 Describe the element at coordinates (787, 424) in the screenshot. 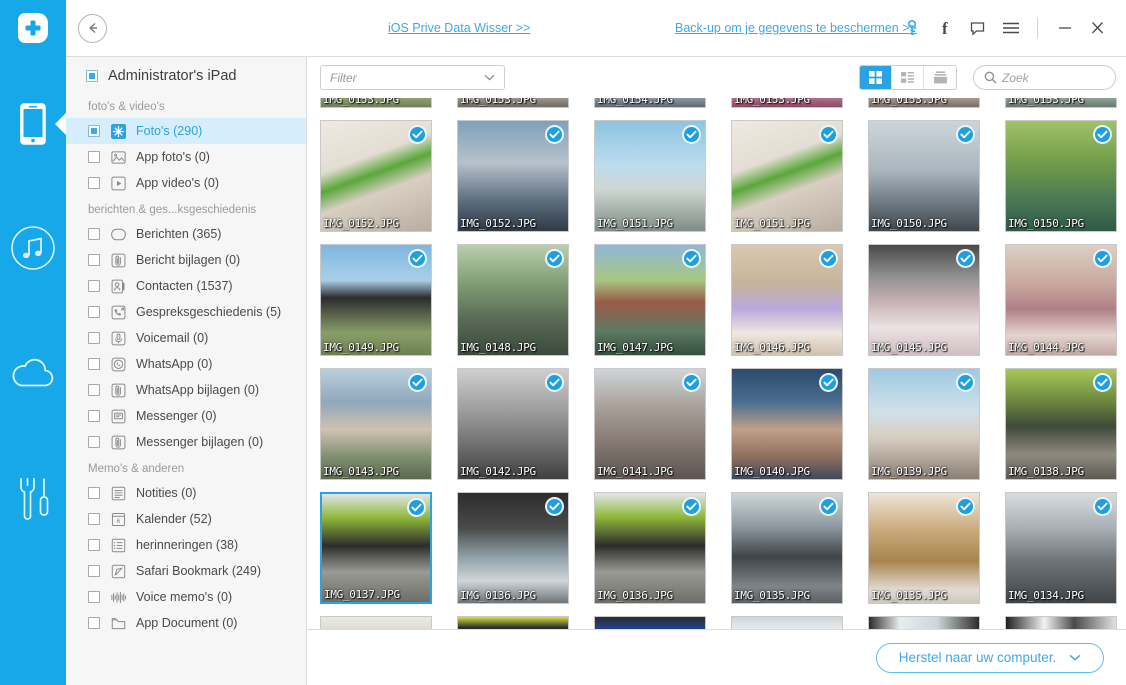

I see `photo-thumbnail: IMG_0140.JPG` at that location.